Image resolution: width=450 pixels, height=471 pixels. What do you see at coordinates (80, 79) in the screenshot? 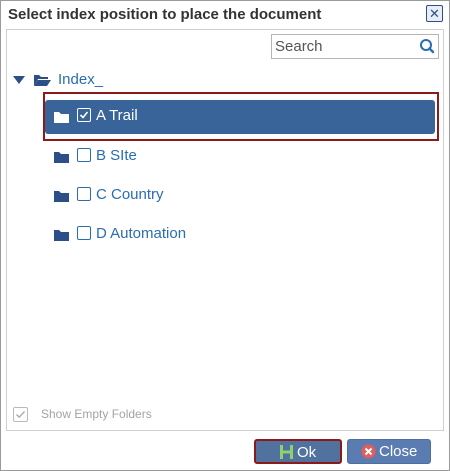
I see `tree-root-label: Index_` at bounding box center [80, 79].